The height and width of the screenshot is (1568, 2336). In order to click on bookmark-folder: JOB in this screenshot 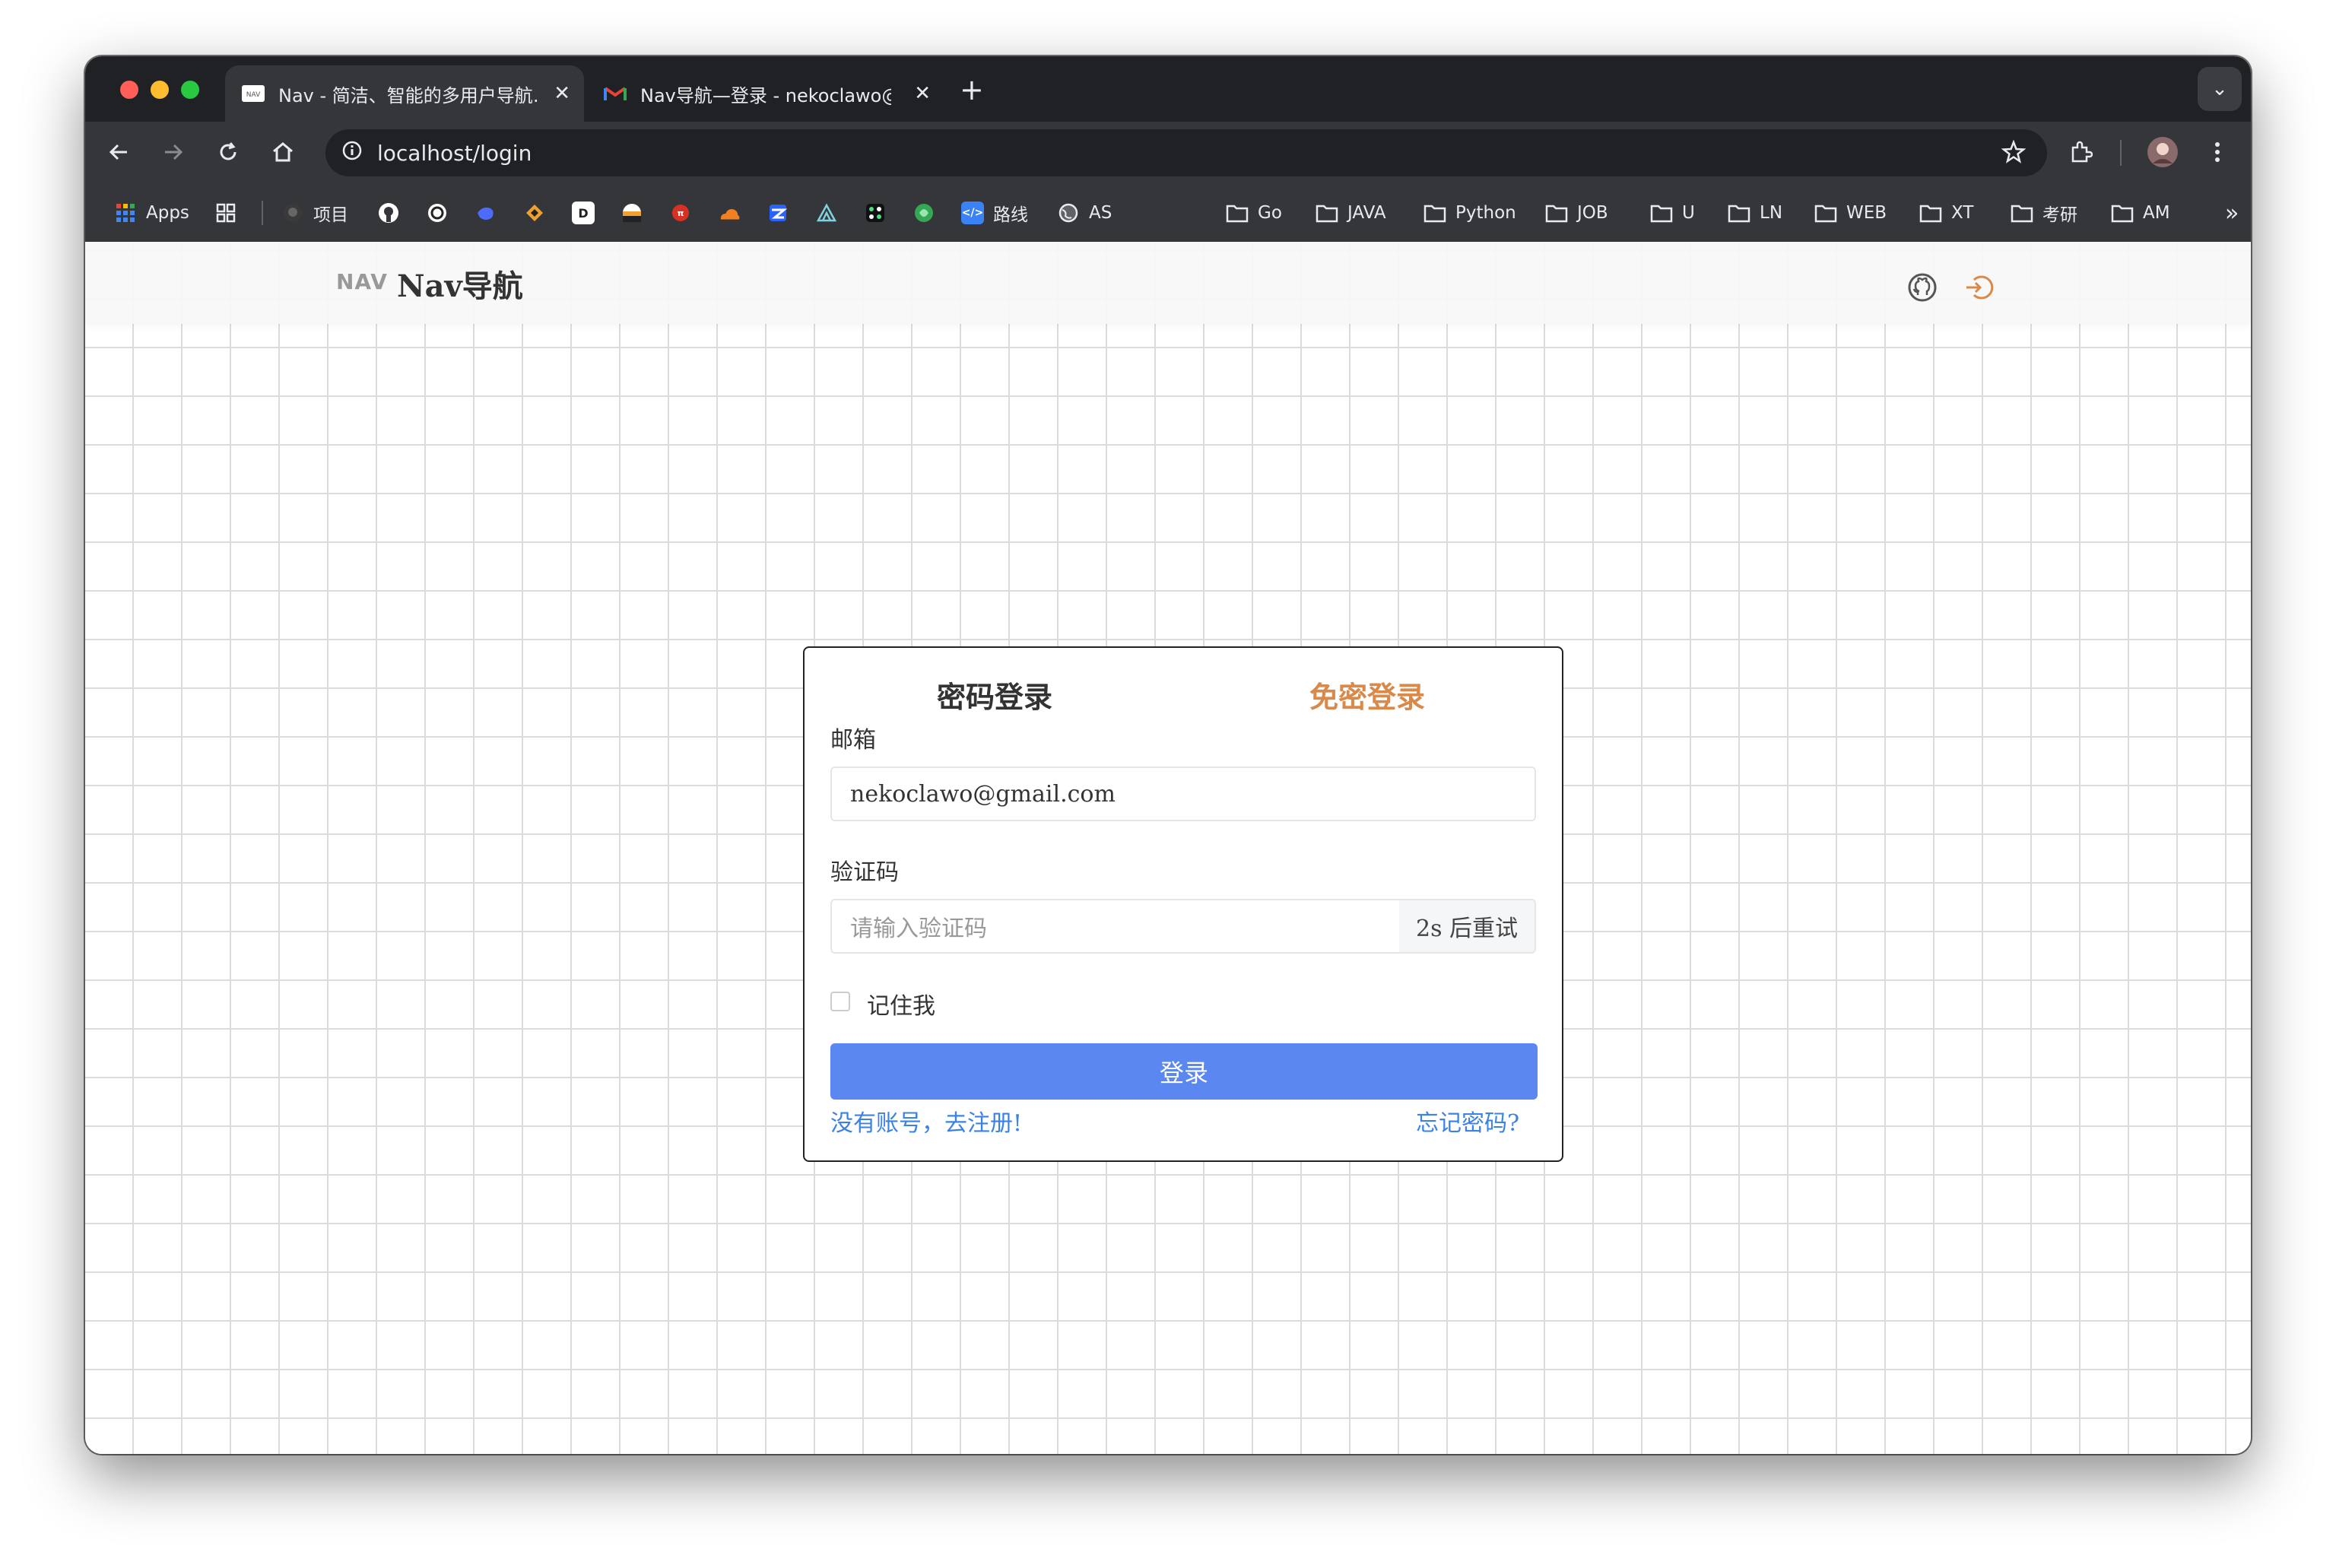, I will do `click(1576, 213)`.